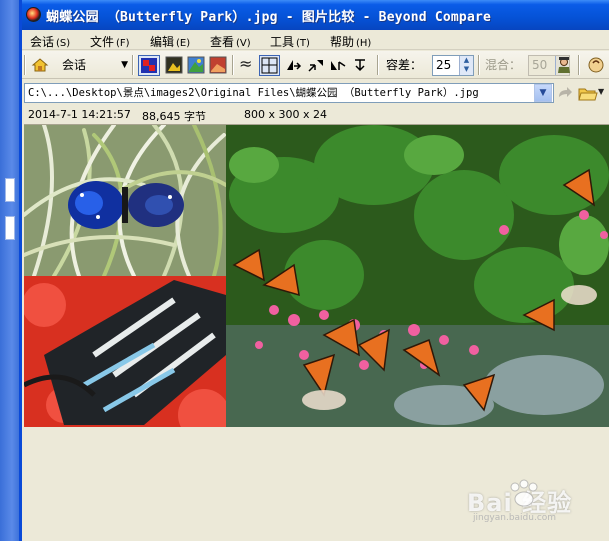  Describe the element at coordinates (524, 493) in the screenshot. I see `paw-icon` at that location.